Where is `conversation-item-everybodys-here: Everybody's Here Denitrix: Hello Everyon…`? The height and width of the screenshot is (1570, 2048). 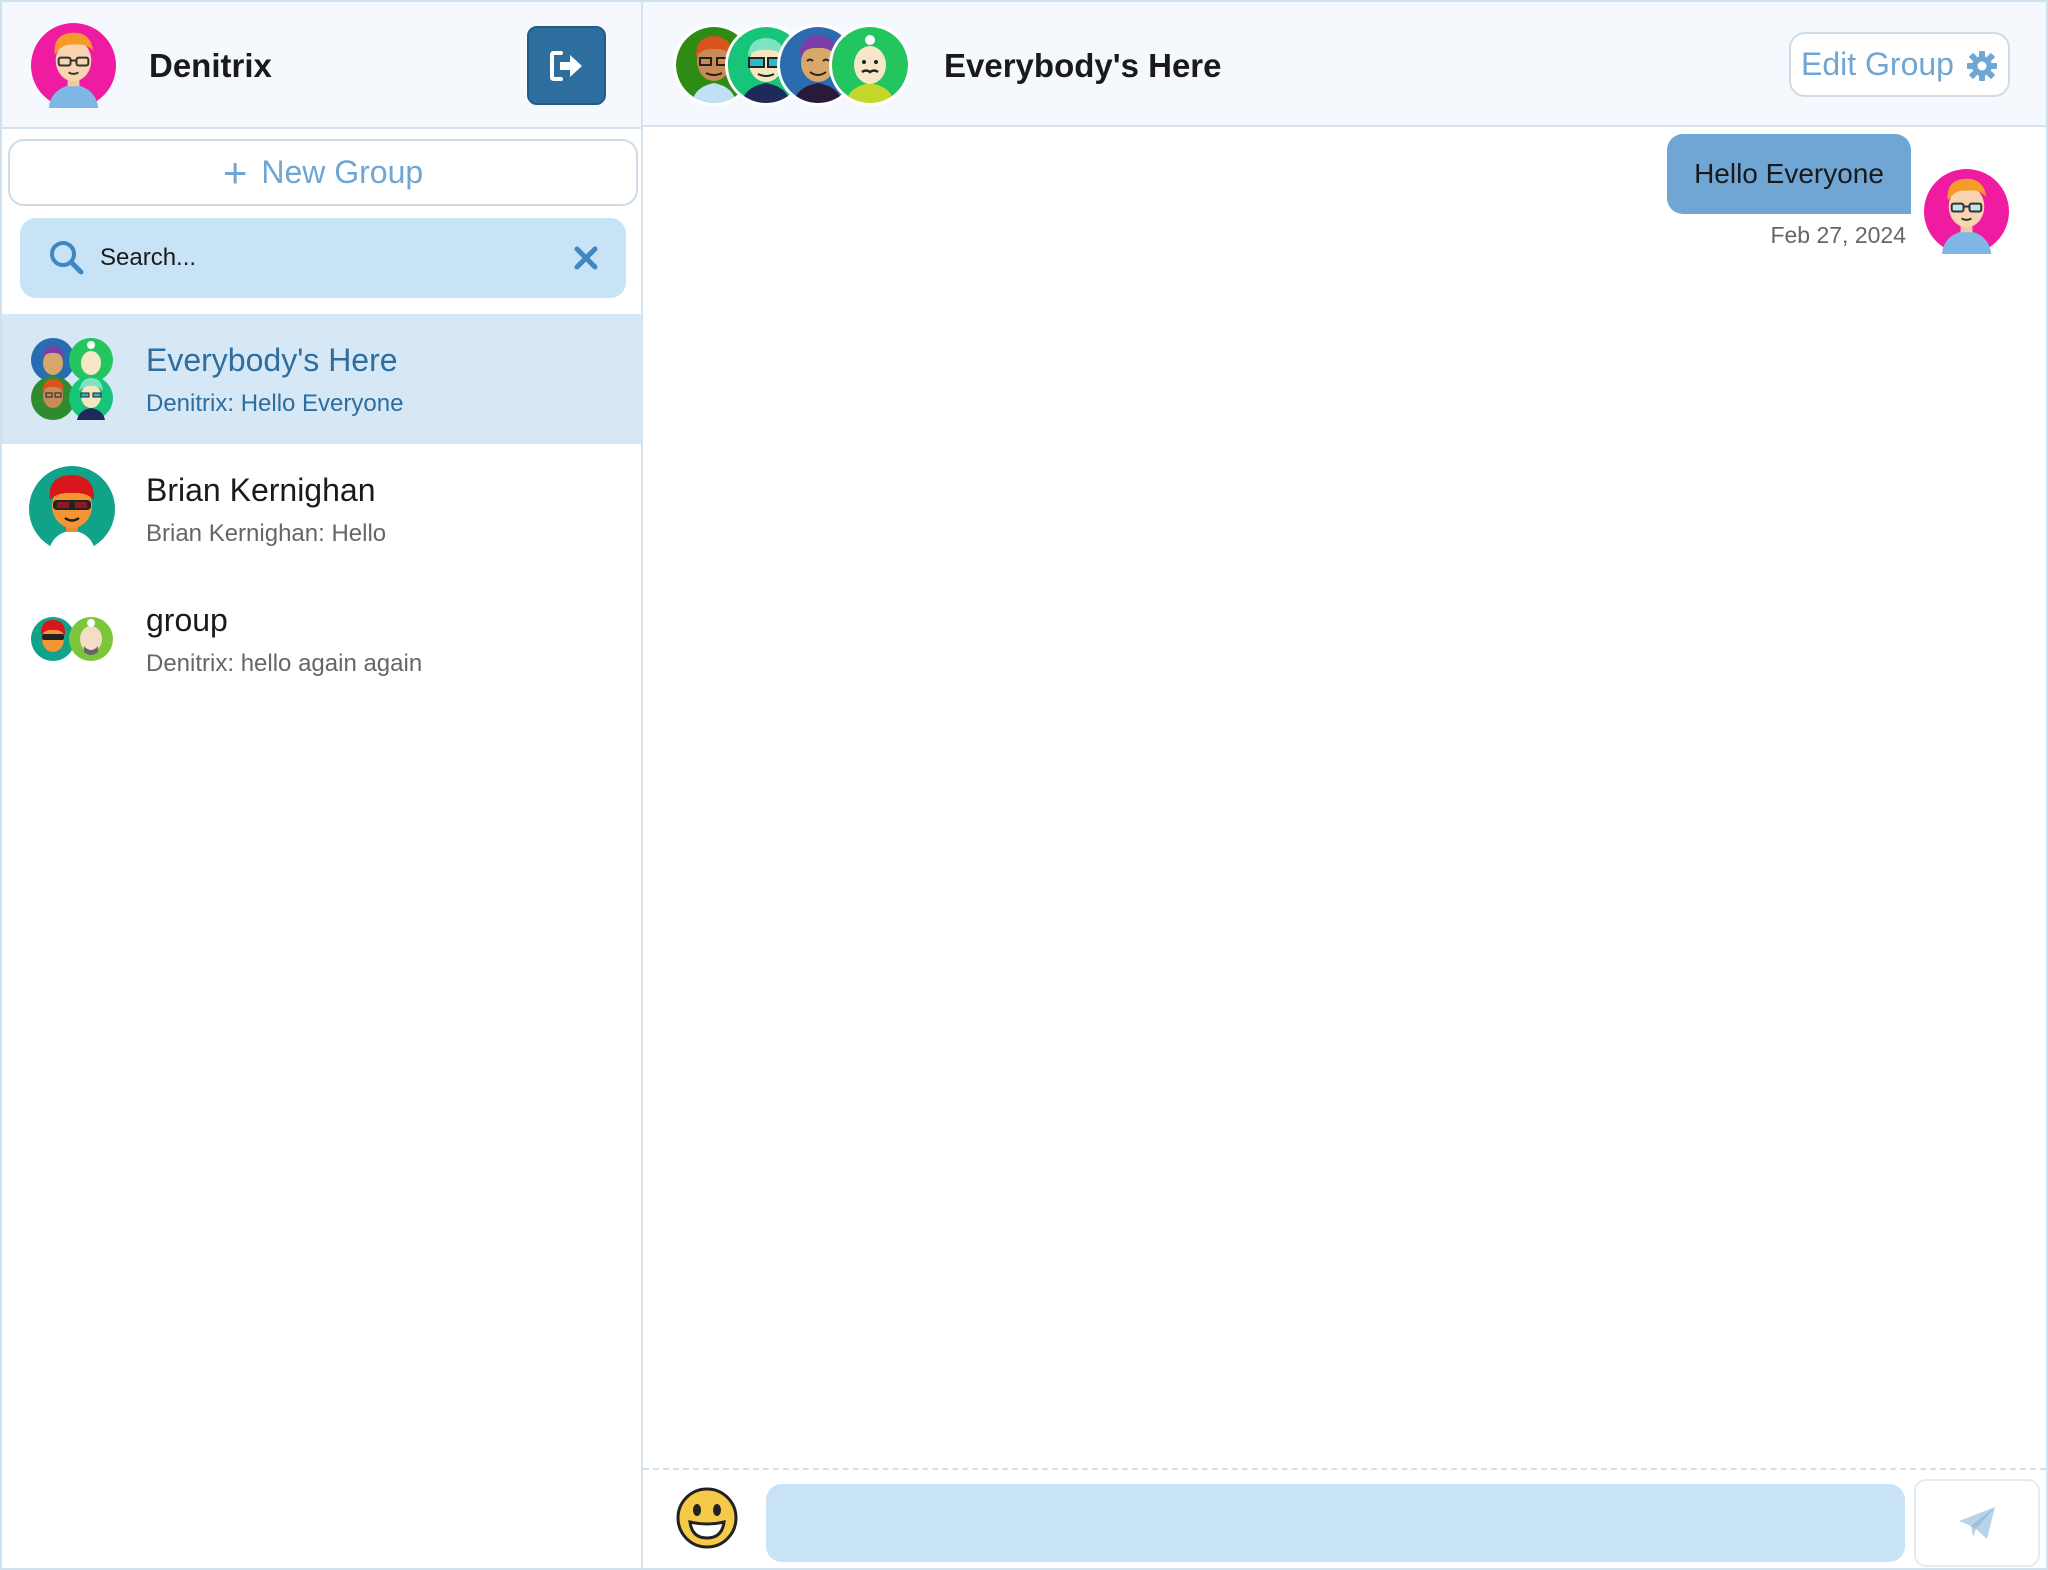 conversation-item-everybodys-here: Everybody's Here Denitrix: Hello Everyon… is located at coordinates (321, 379).